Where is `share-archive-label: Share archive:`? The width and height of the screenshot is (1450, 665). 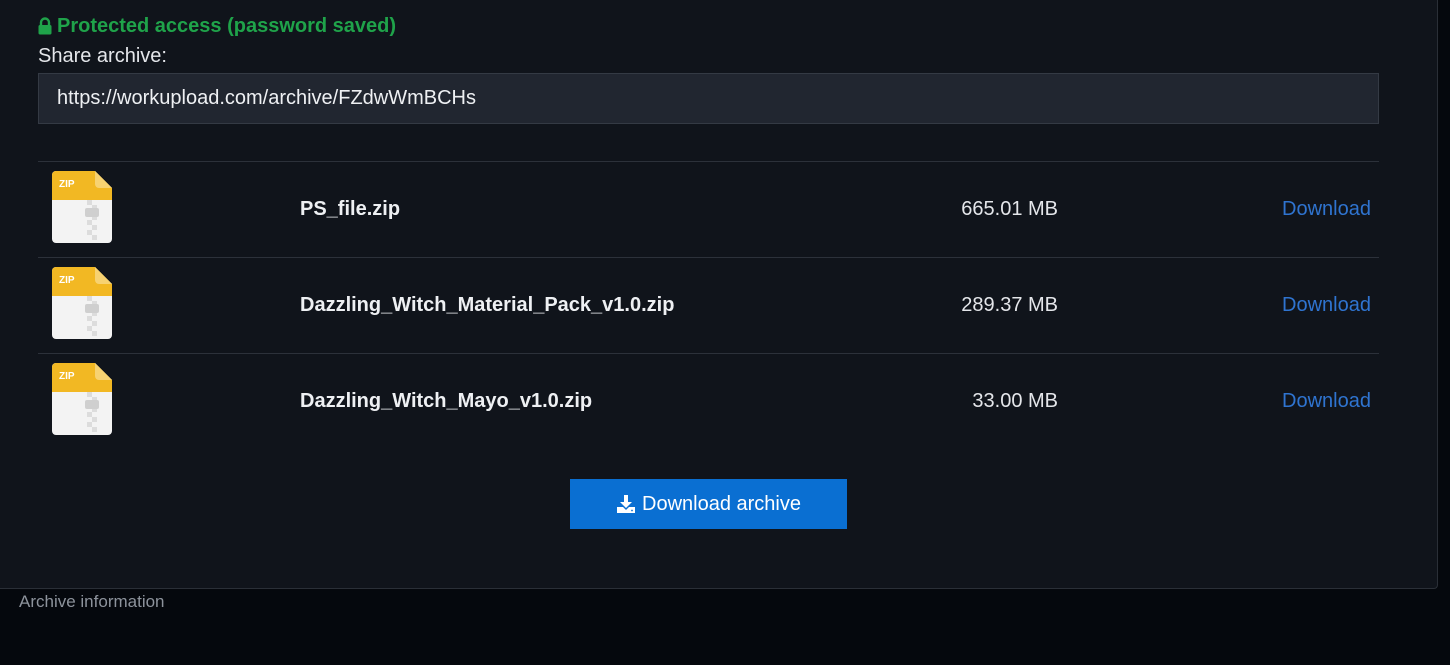 share-archive-label: Share archive: is located at coordinates (102, 56).